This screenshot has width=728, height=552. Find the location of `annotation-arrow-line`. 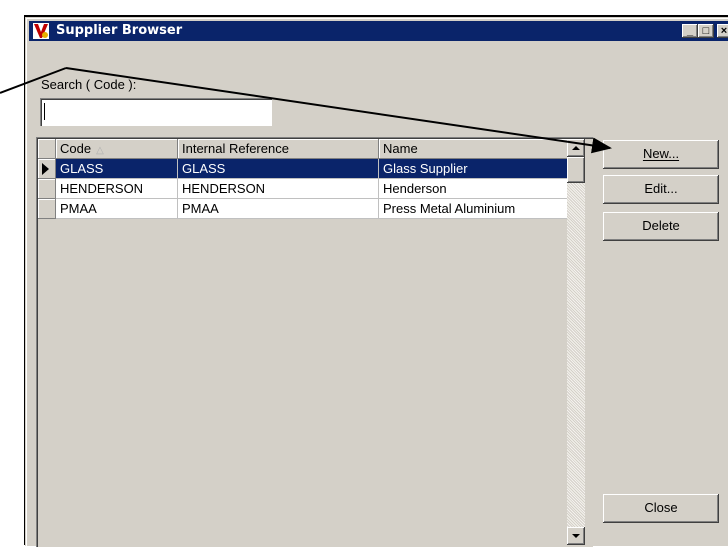

annotation-arrow-line is located at coordinates (338, 110).